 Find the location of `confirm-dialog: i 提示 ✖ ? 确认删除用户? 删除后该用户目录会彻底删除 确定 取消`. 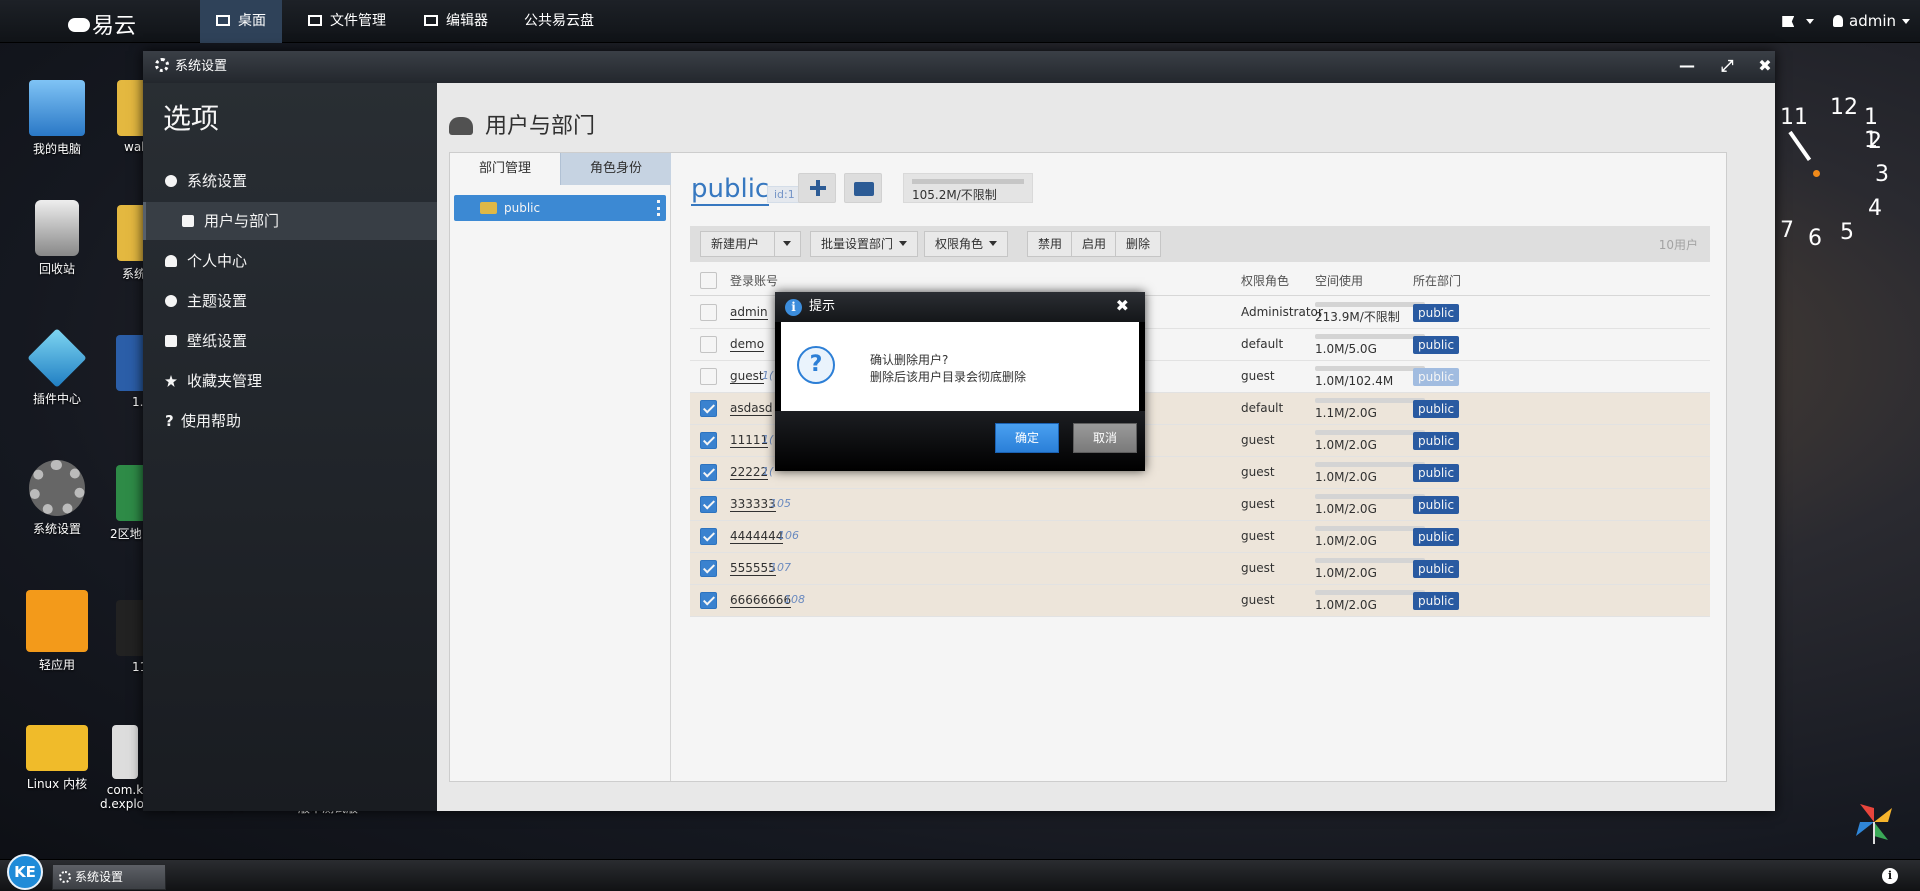

confirm-dialog: i 提示 ✖ ? 确认删除用户? 删除后该用户目录会彻底删除 确定 取消 is located at coordinates (960, 381).